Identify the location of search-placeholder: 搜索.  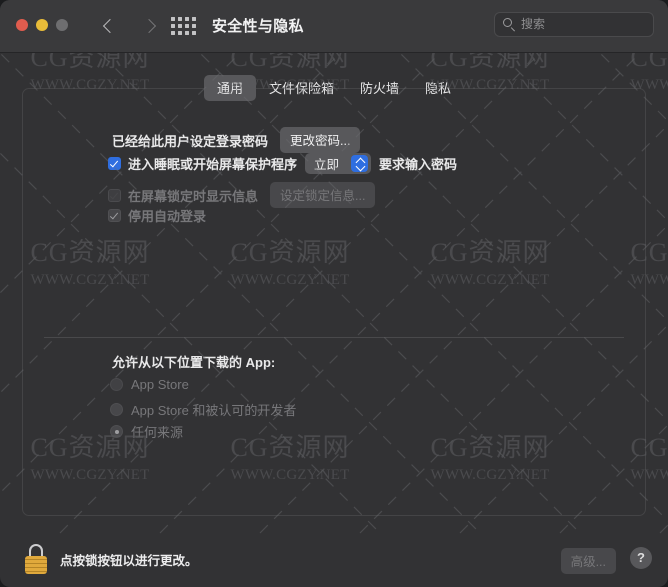
(533, 24).